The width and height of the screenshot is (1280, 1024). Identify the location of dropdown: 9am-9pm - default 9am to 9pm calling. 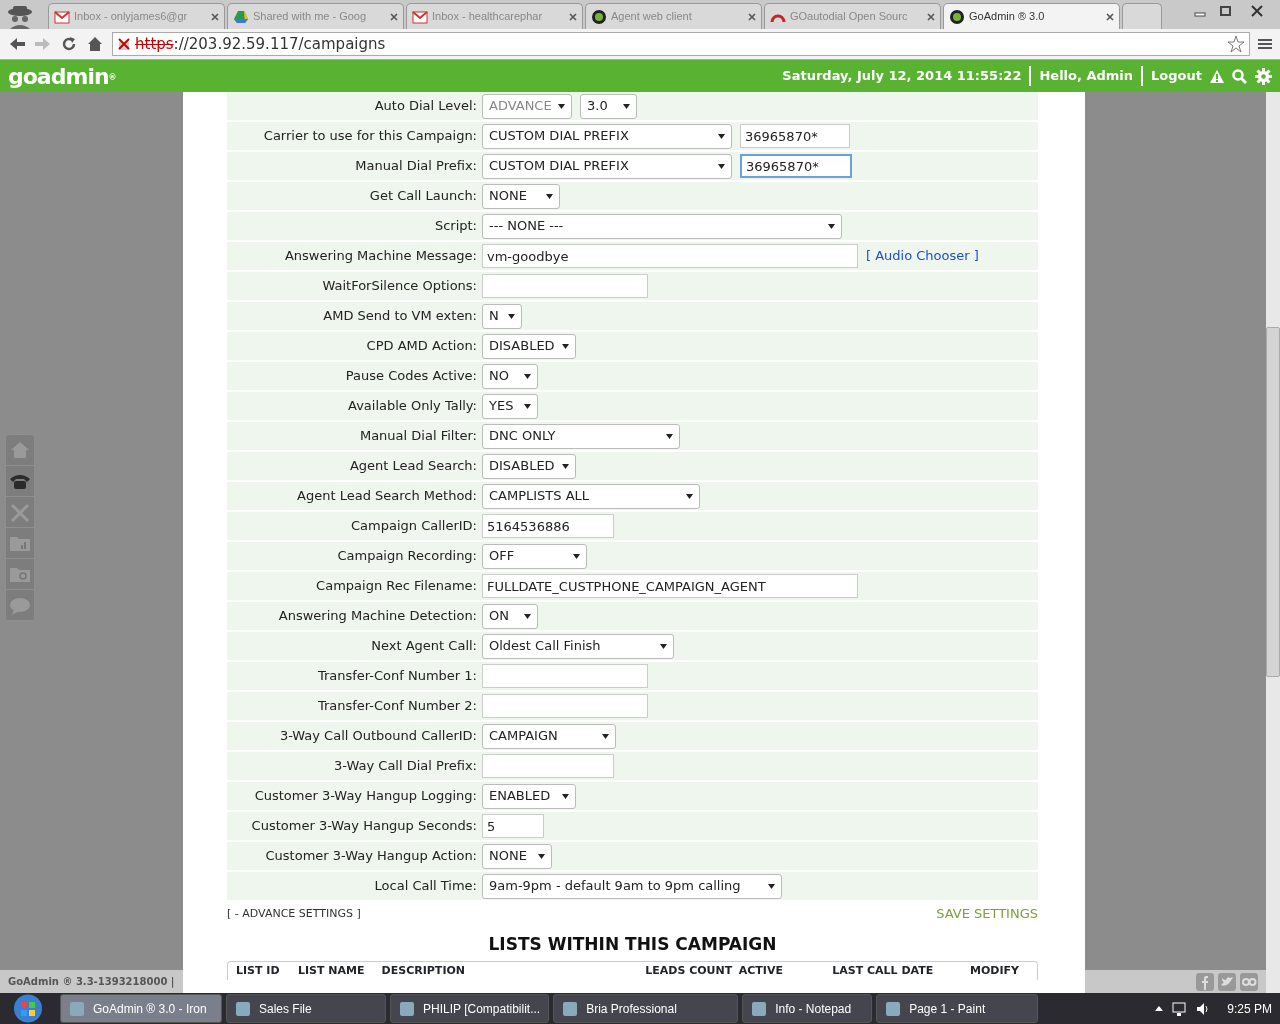
(632, 886).